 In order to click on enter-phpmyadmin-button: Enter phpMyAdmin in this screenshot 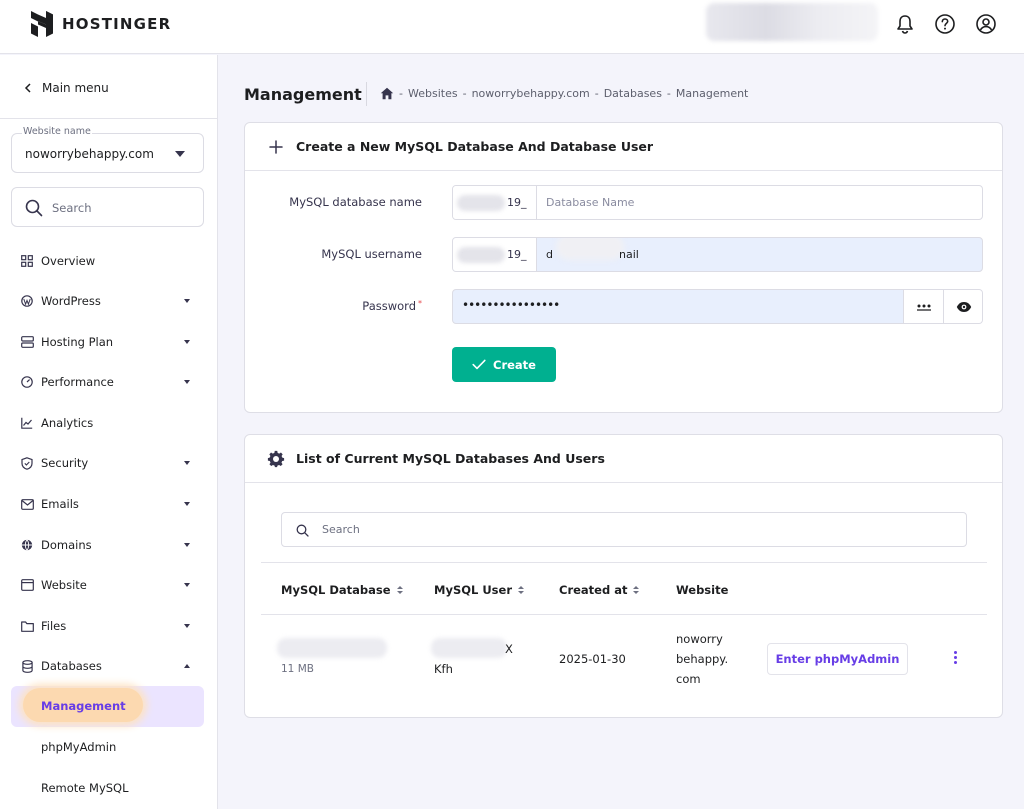, I will do `click(837, 659)`.